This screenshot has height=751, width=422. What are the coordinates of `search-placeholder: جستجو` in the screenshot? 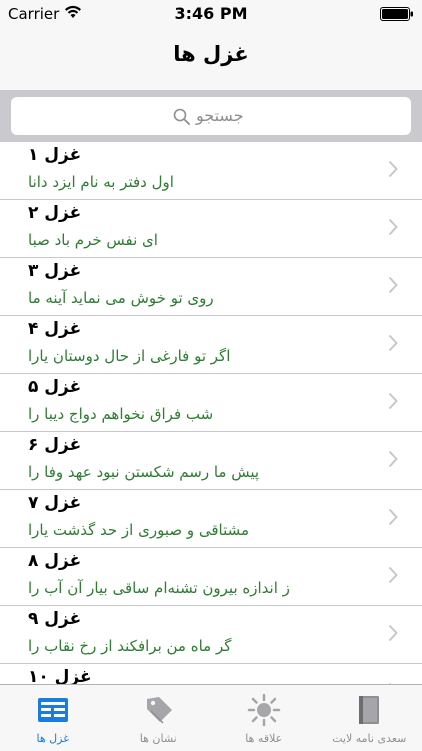 It's located at (220, 115).